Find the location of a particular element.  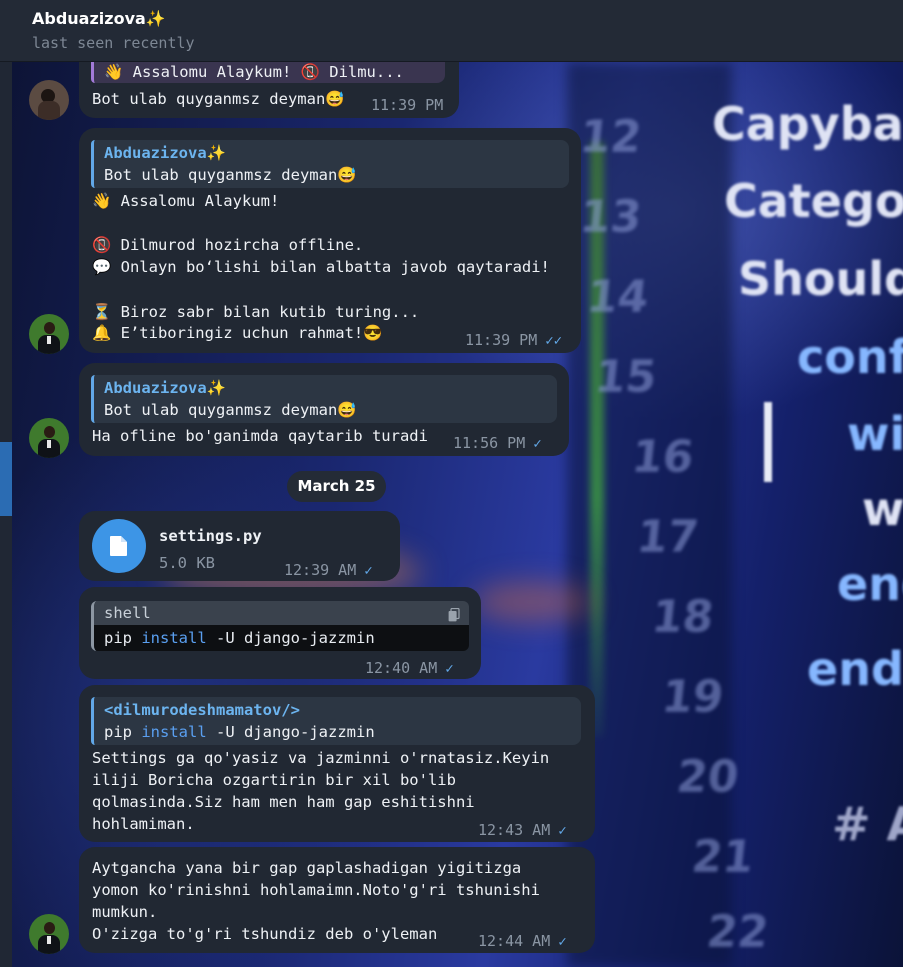

message-meta: 12:43 AM ✓ is located at coordinates (522, 830).